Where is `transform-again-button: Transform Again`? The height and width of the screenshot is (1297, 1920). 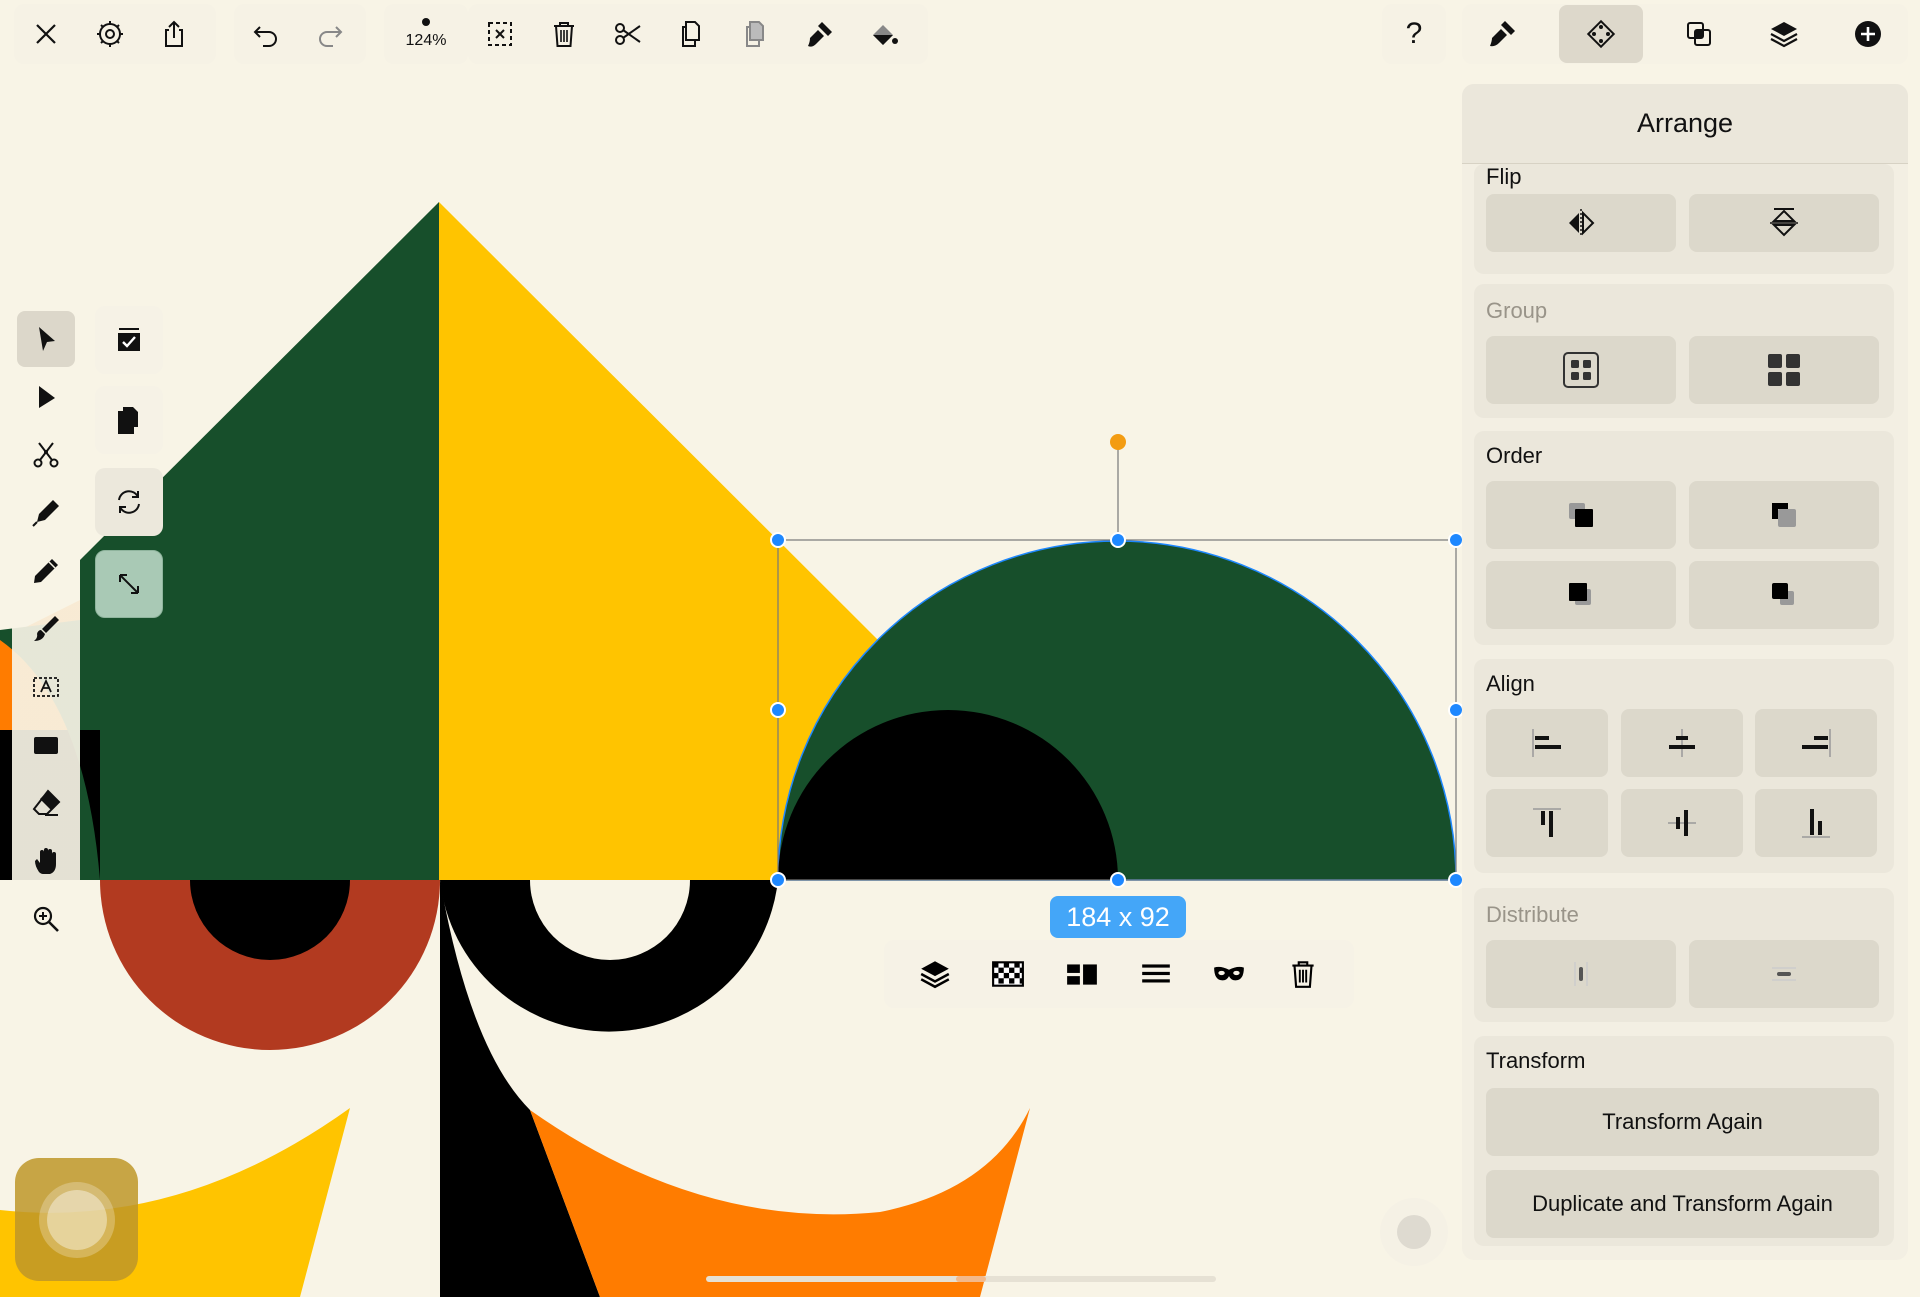
transform-again-button: Transform Again is located at coordinates (1682, 1122).